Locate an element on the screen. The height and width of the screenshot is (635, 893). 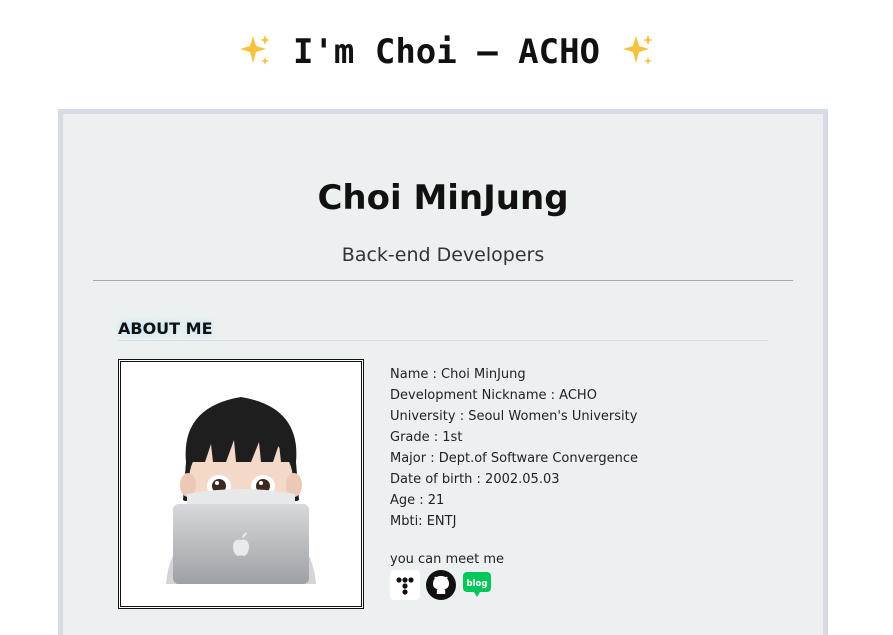
naver-blog-text: blog is located at coordinates (477, 584).